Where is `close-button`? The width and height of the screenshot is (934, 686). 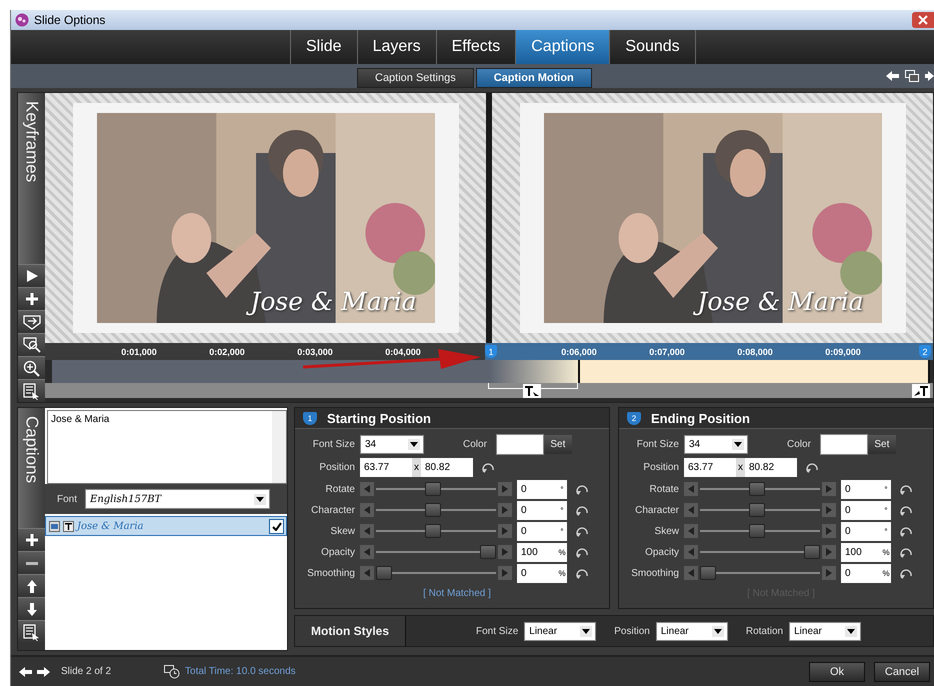
close-button is located at coordinates (923, 20).